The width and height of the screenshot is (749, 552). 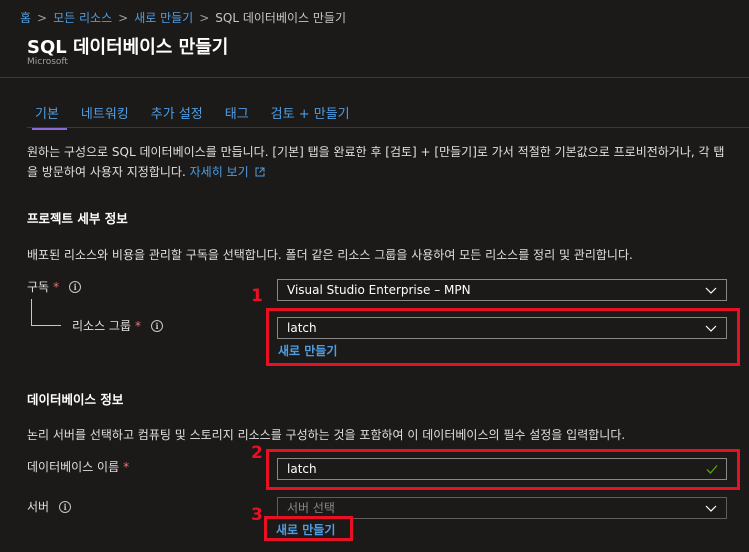 What do you see at coordinates (105, 116) in the screenshot?
I see `tab-networking: 네트워킹` at bounding box center [105, 116].